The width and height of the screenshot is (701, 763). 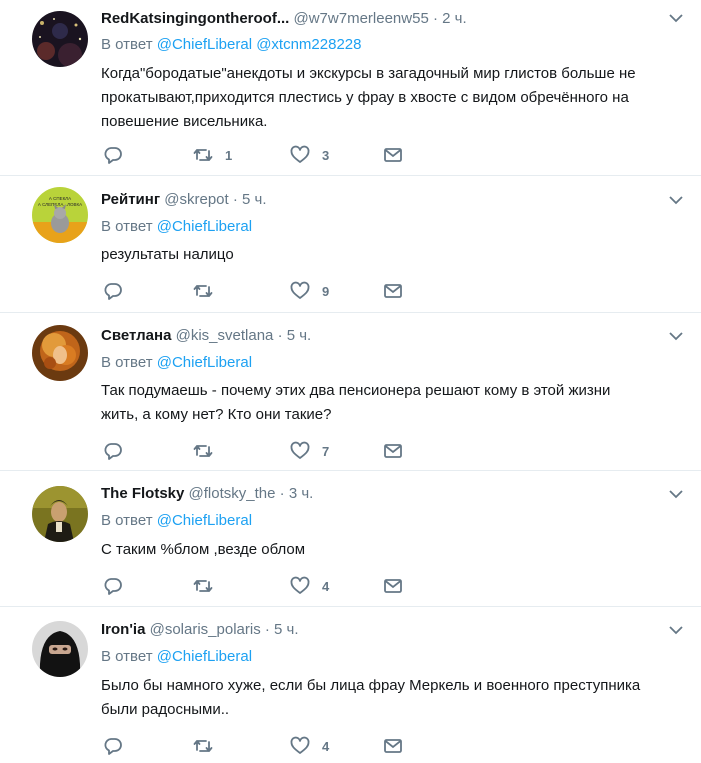 What do you see at coordinates (196, 199) in the screenshot?
I see `user-handle: @skrepot` at bounding box center [196, 199].